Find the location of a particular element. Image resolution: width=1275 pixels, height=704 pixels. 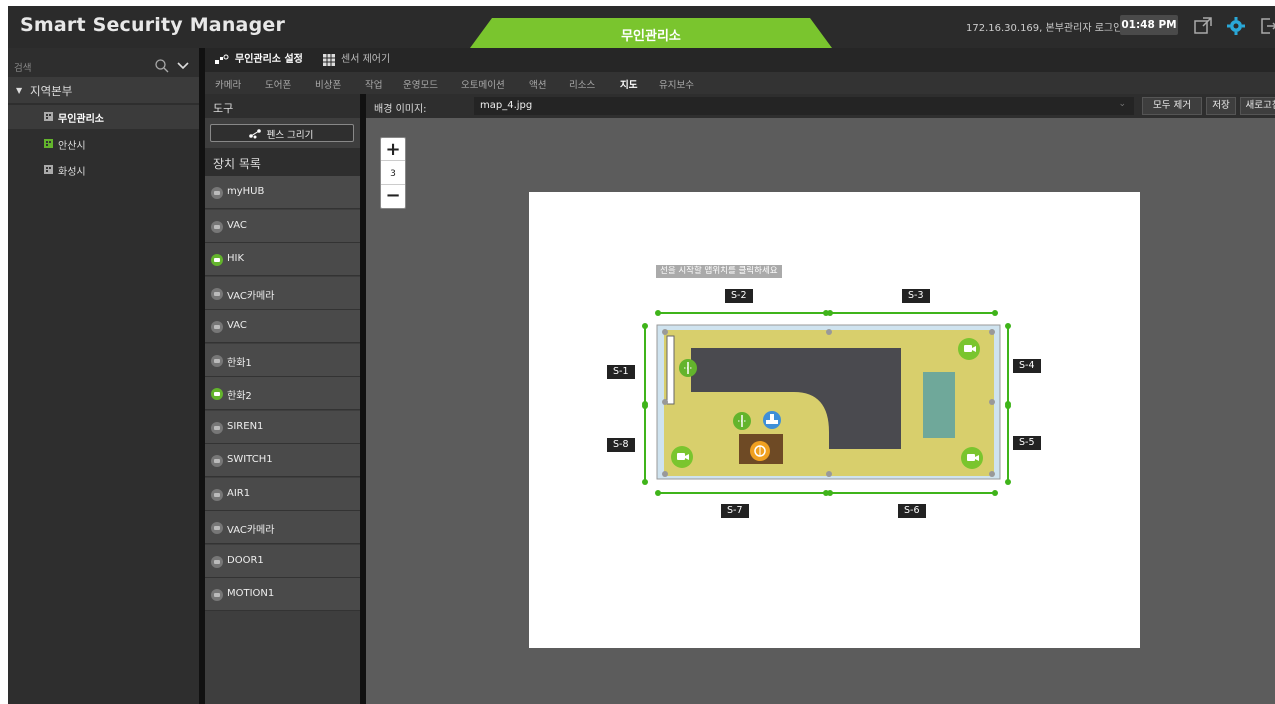

tab-site-name: 무인관리소 is located at coordinates (651, 33).